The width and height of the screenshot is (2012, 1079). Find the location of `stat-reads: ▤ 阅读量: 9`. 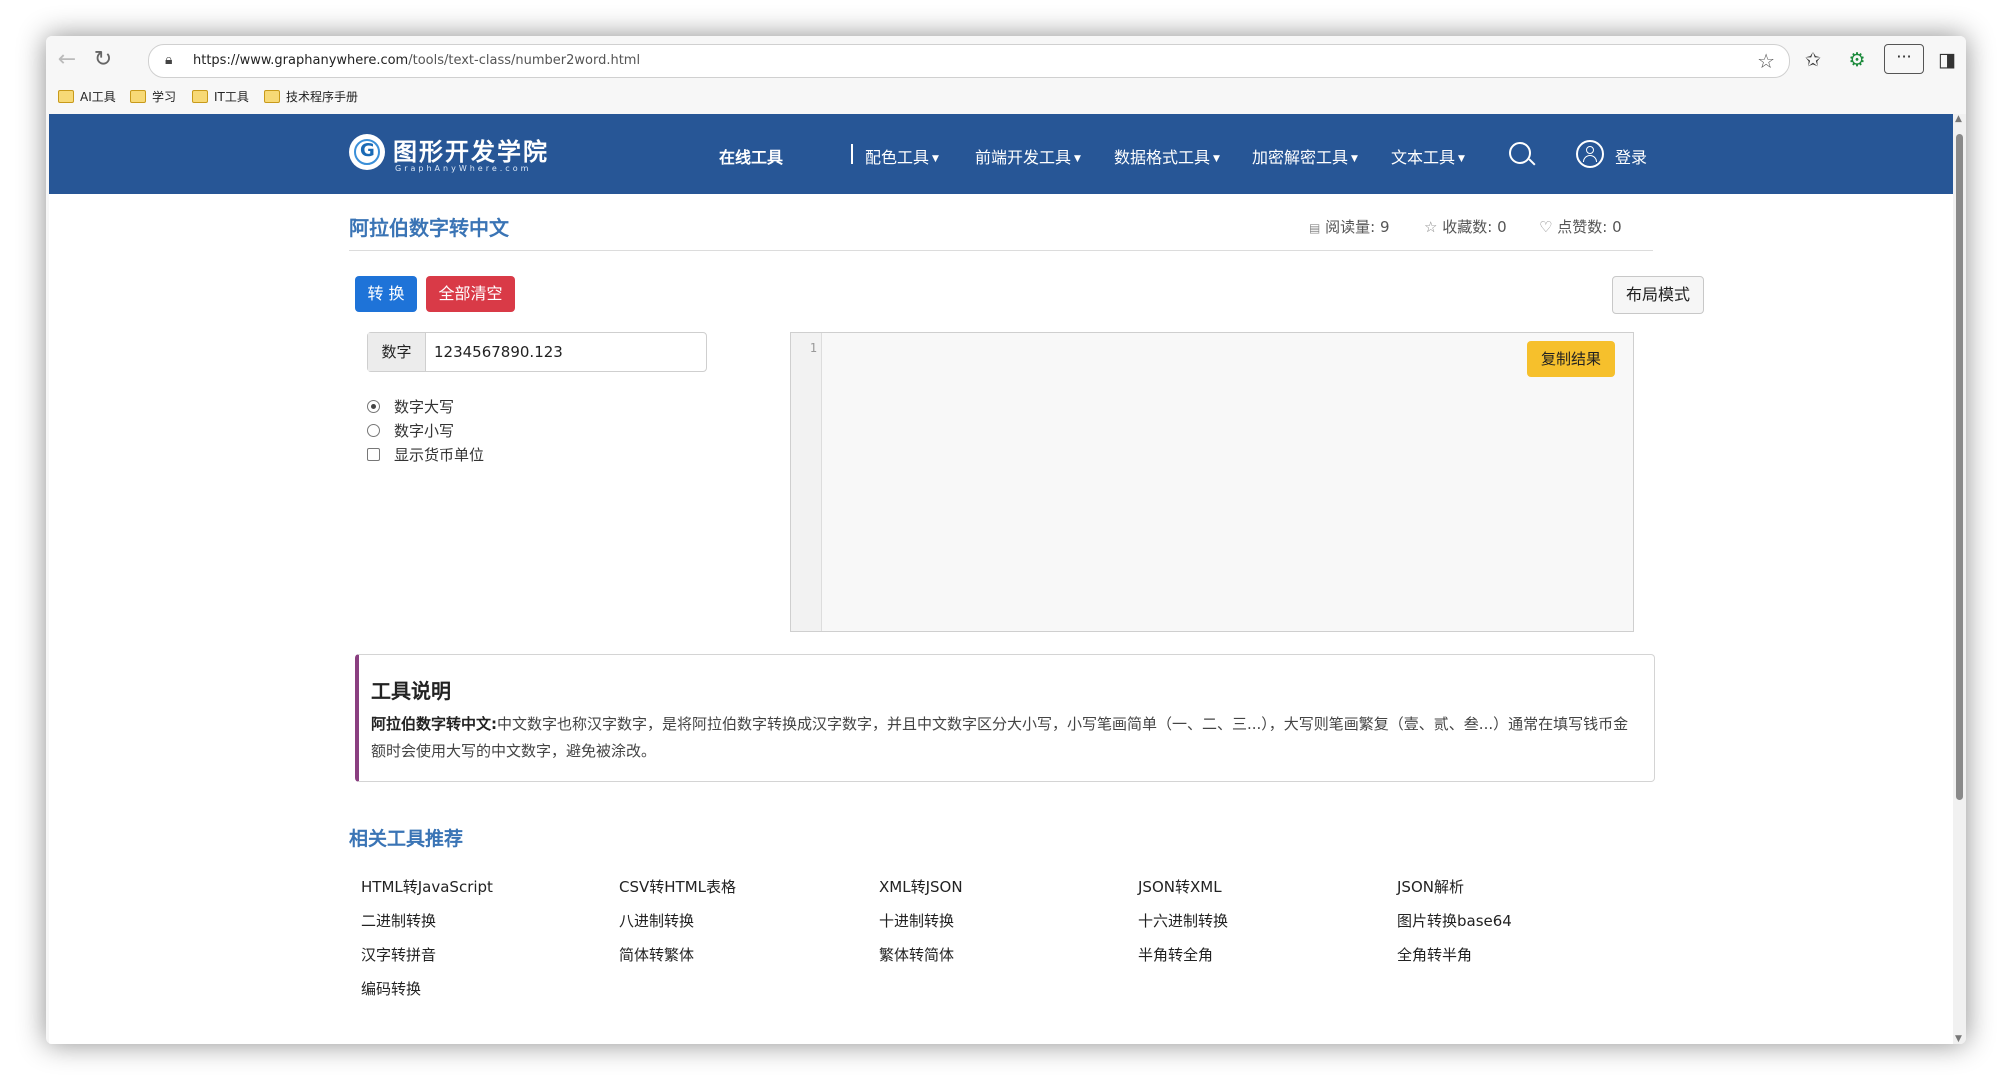

stat-reads: ▤ 阅读量: 9 is located at coordinates (1349, 227).